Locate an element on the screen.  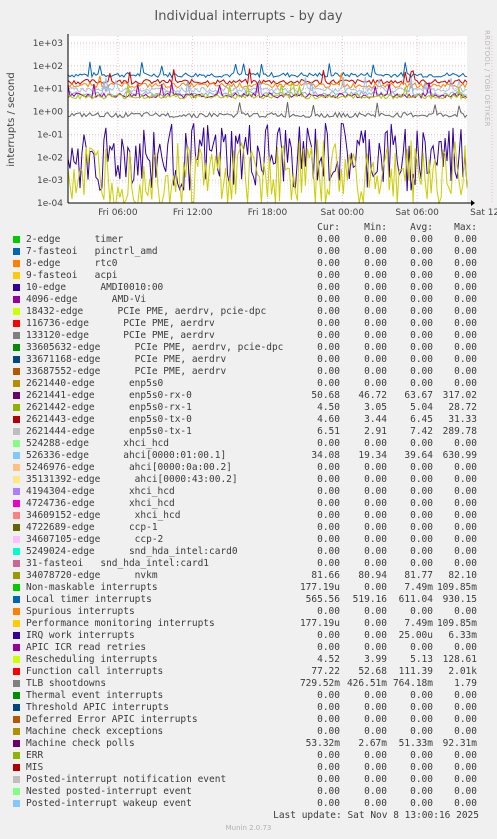
x-tick-label: Fri 12:00 is located at coordinates (193, 213).